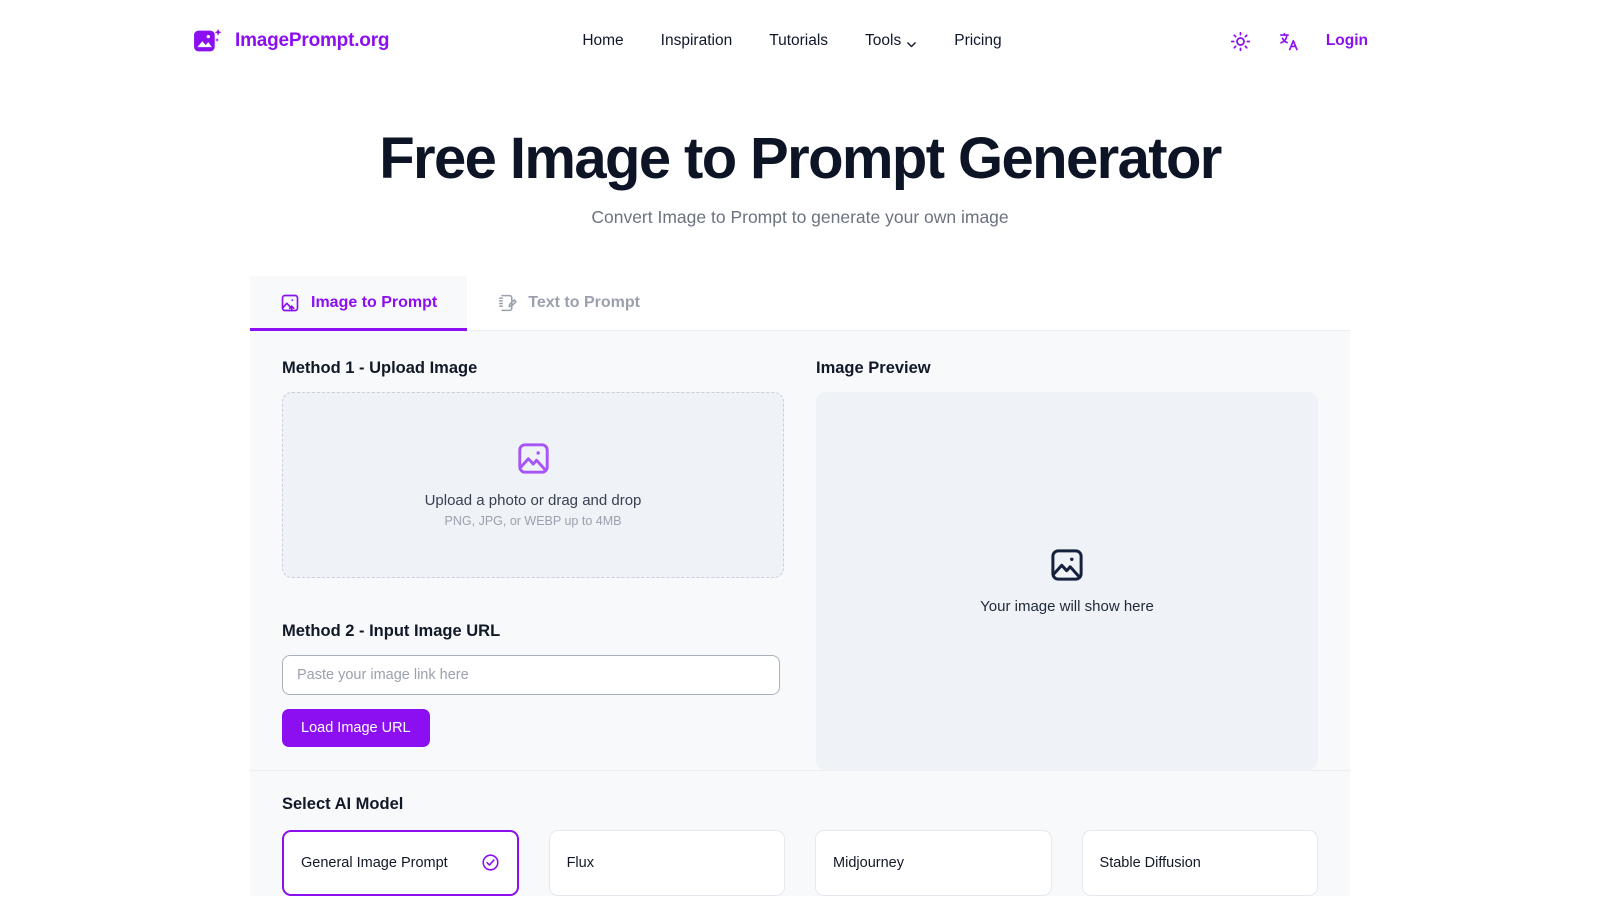 This screenshot has width=1600, height=900. What do you see at coordinates (507, 303) in the screenshot?
I see `notebook-pencil-icon` at bounding box center [507, 303].